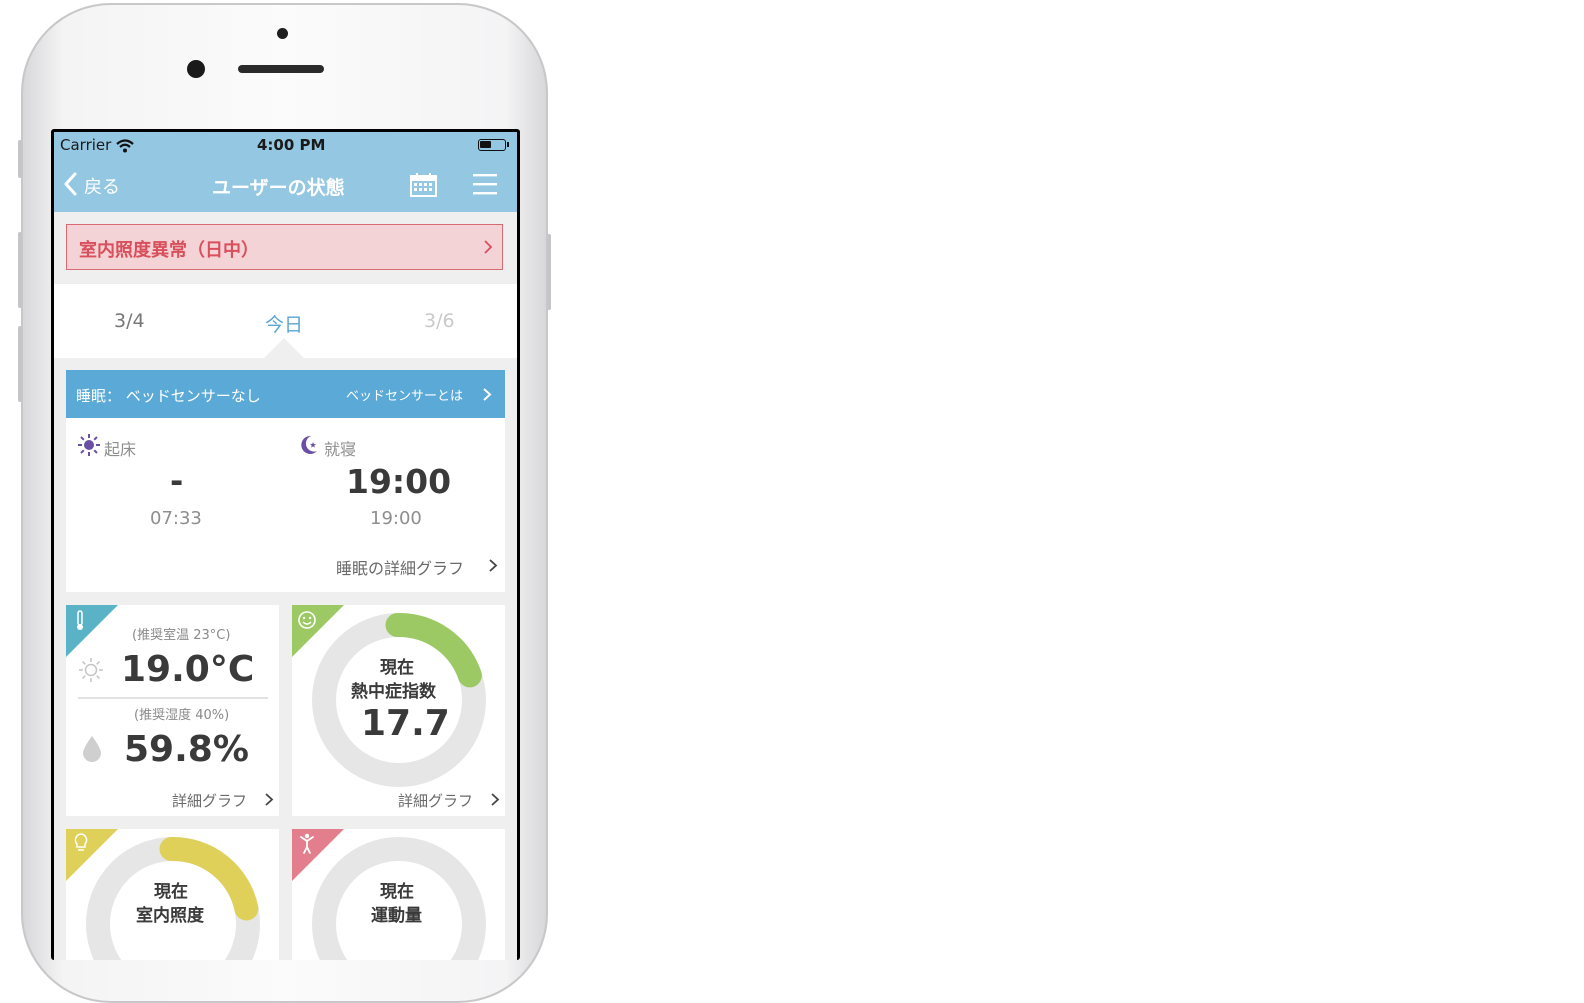  I want to click on heat-index-card: 現在 熱中症指数 17.7 詳細グラフ, so click(398, 710).